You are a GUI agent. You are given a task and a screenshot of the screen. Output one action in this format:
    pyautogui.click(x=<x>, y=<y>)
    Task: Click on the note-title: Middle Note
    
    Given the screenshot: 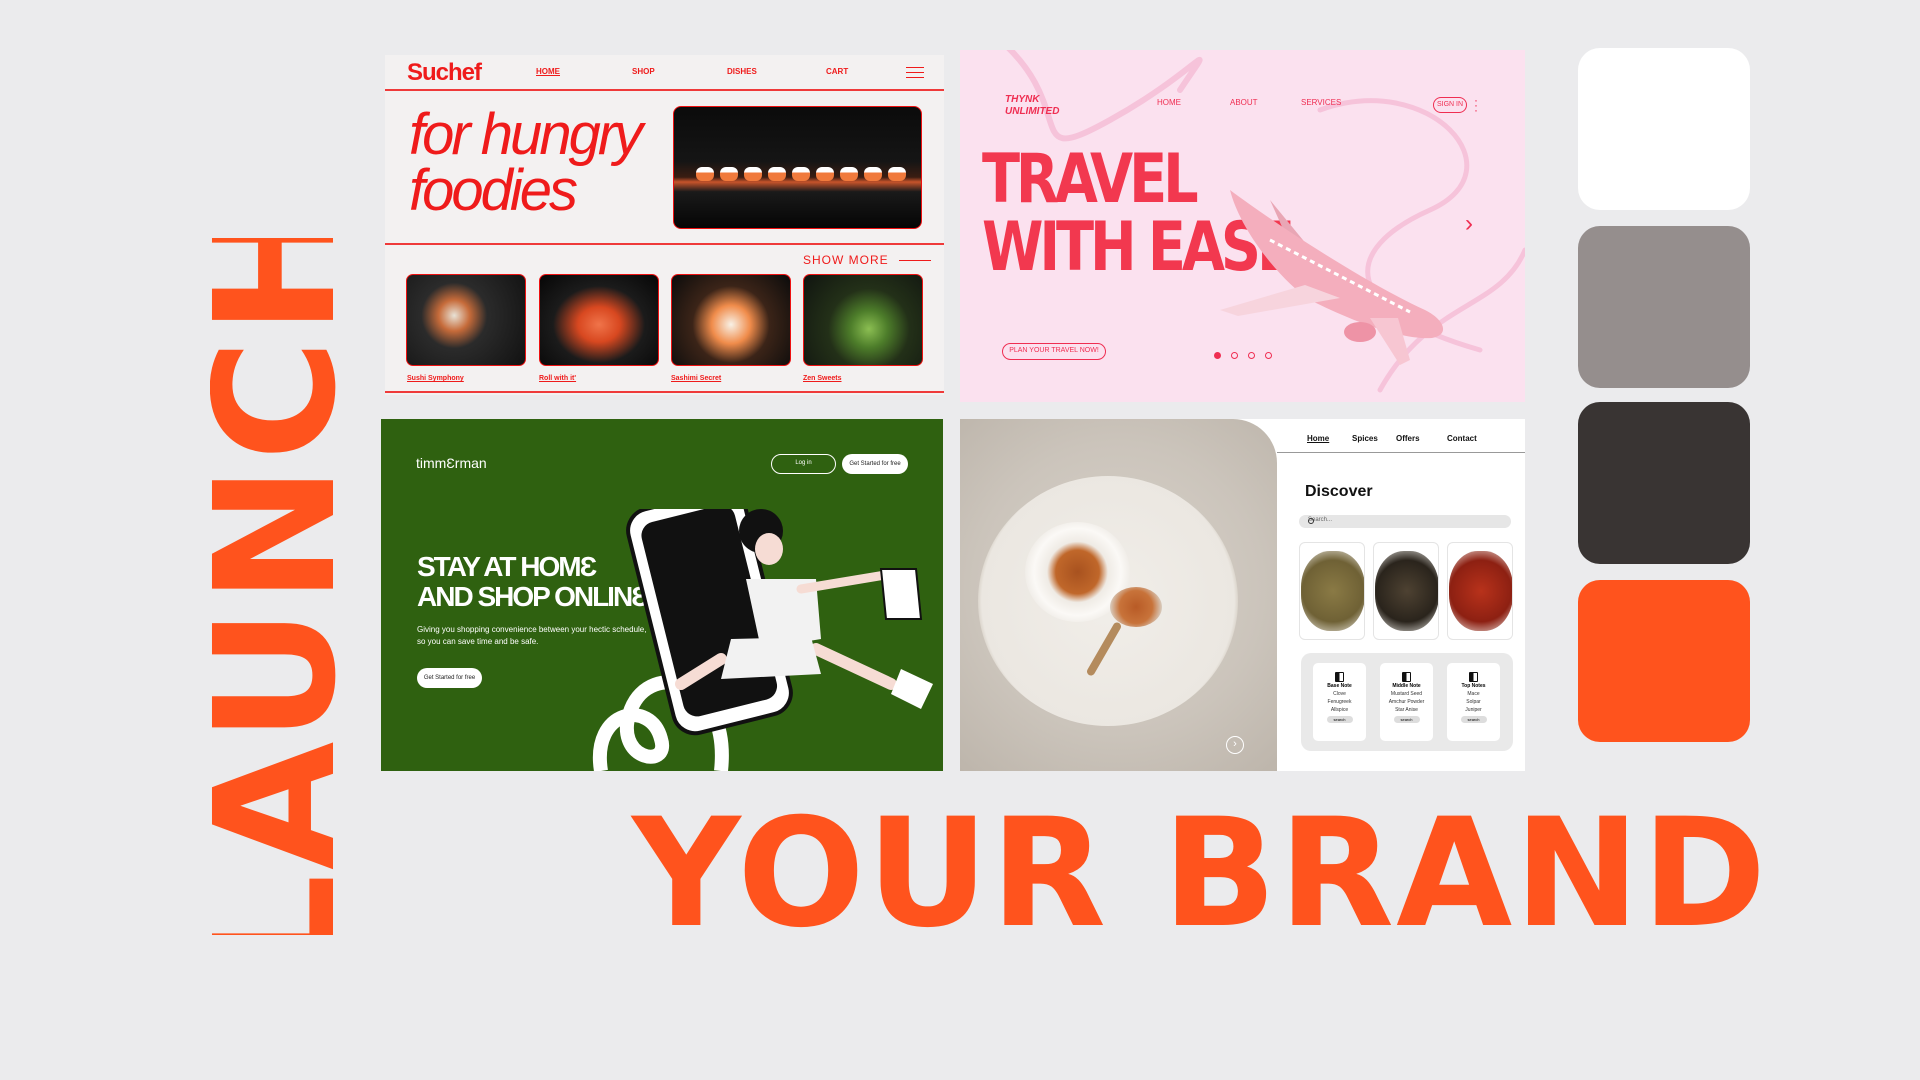 What is the action you would take?
    pyautogui.click(x=1406, y=686)
    